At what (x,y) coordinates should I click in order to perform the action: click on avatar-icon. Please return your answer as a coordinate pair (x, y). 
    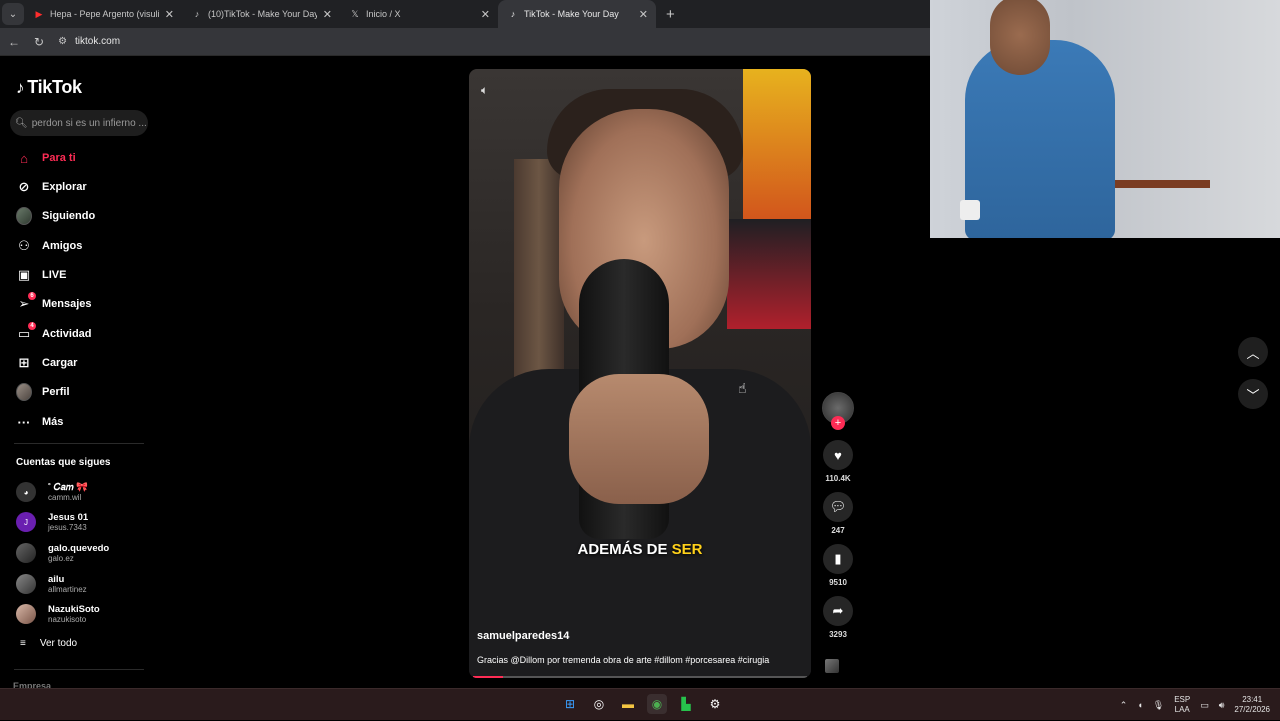
    Looking at the image, I should click on (24, 216).